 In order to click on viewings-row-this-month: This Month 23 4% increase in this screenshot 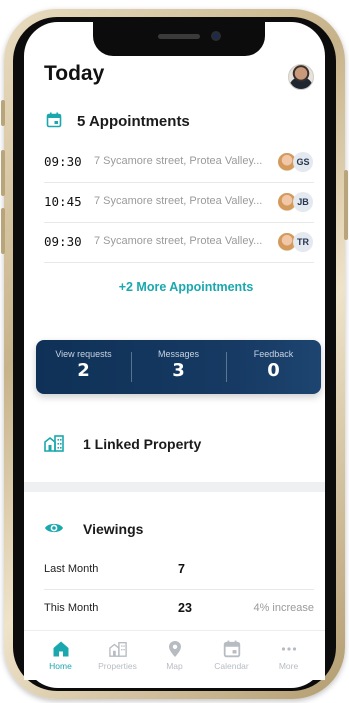, I will do `click(179, 610)`.